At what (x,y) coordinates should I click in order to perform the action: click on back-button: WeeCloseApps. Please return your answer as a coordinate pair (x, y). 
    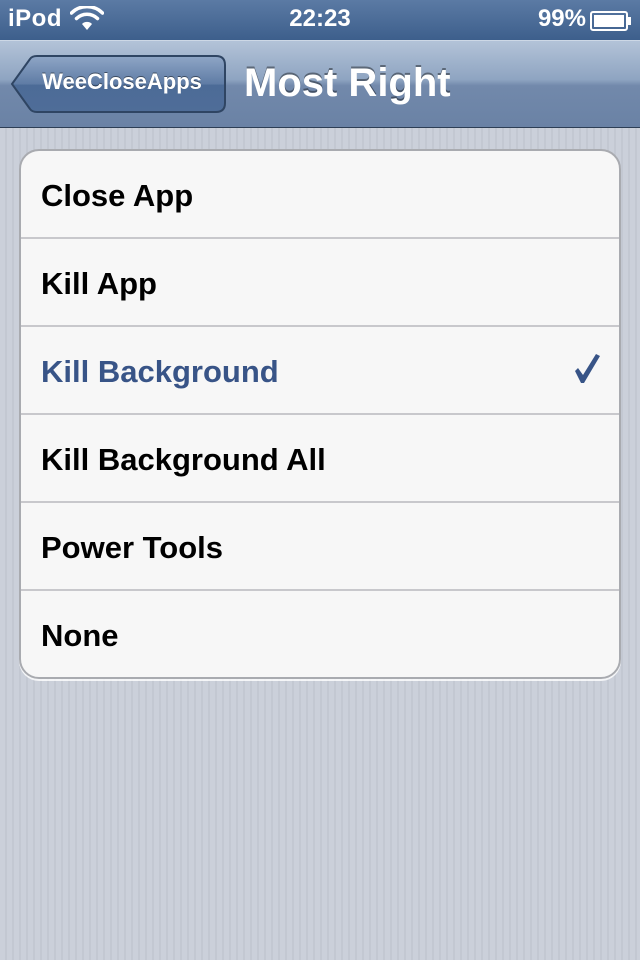
    Looking at the image, I should click on (118, 84).